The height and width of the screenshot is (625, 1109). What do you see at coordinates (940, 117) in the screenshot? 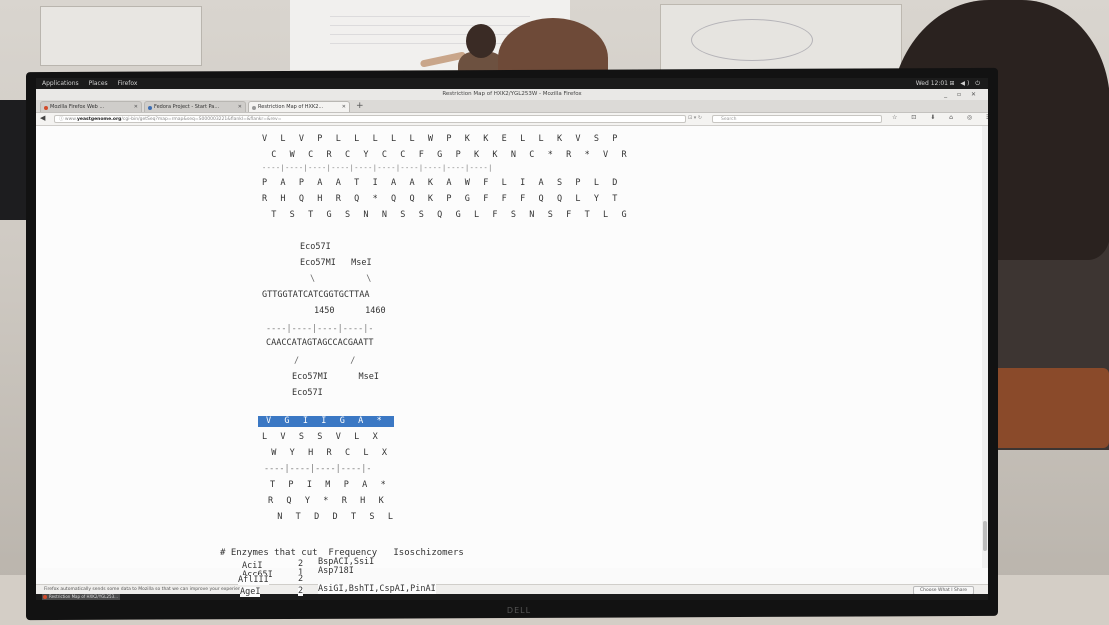
I see `toolbar-icons: ☆ ⊡ ⬇ ⌂ ◎ ☰` at bounding box center [940, 117].